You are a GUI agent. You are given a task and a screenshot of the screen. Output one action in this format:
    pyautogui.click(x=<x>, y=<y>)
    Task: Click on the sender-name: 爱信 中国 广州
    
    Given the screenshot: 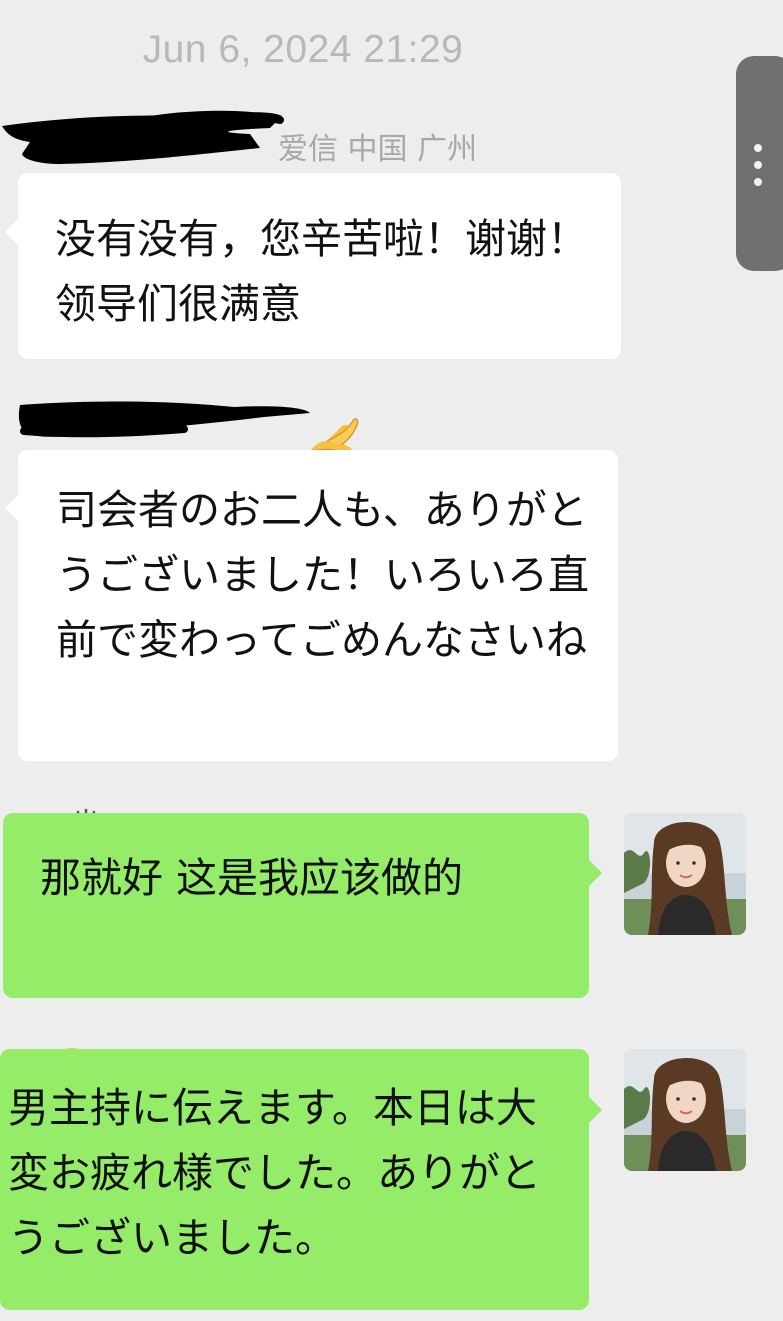 What is the action you would take?
    pyautogui.click(x=378, y=149)
    